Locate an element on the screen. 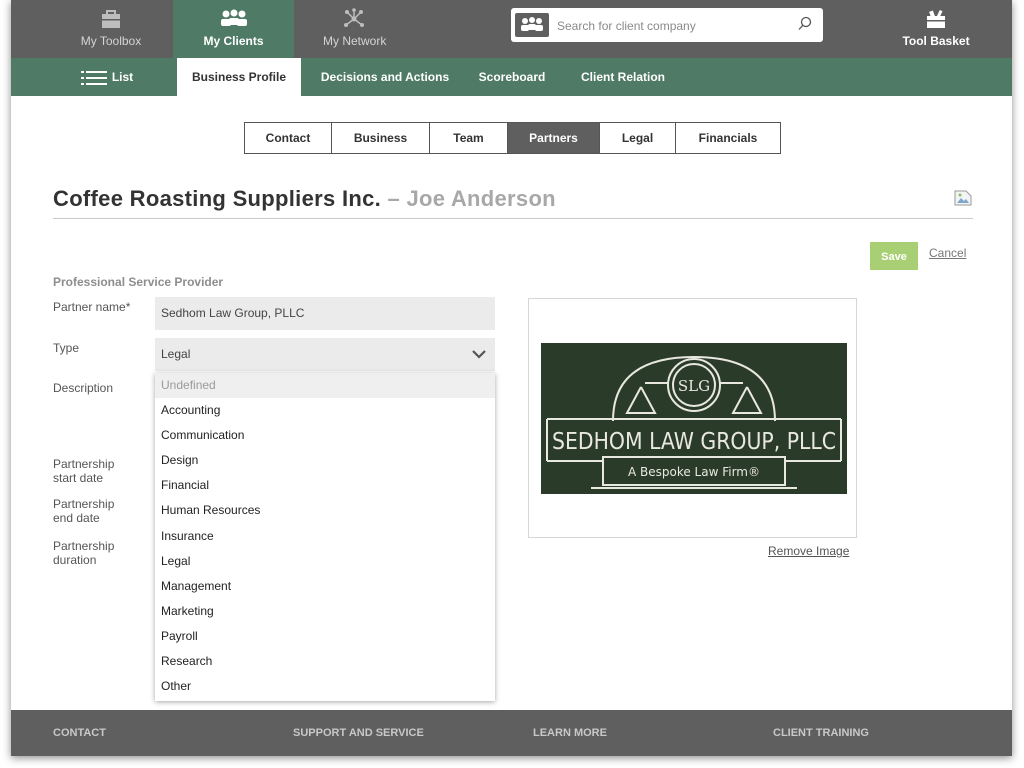 The image size is (1024, 768). footer-client-training-link: CLIENT TRAINING is located at coordinates (821, 733).